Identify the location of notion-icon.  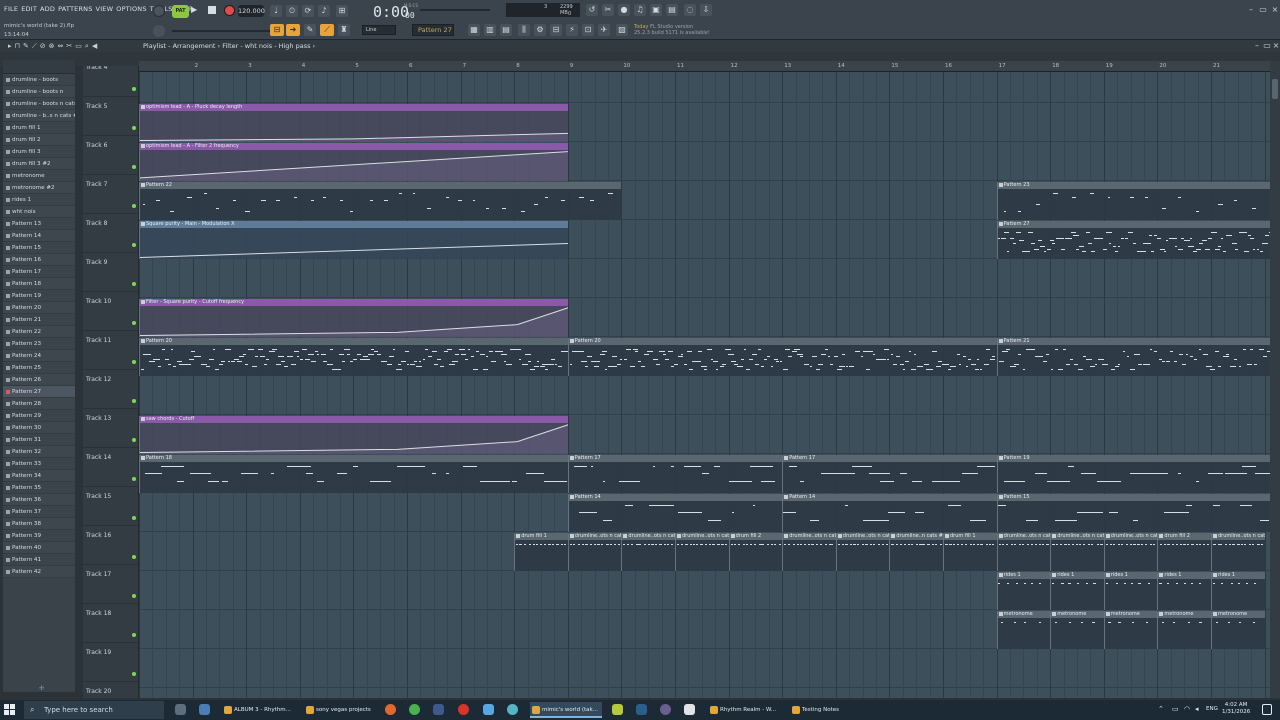
(689, 709).